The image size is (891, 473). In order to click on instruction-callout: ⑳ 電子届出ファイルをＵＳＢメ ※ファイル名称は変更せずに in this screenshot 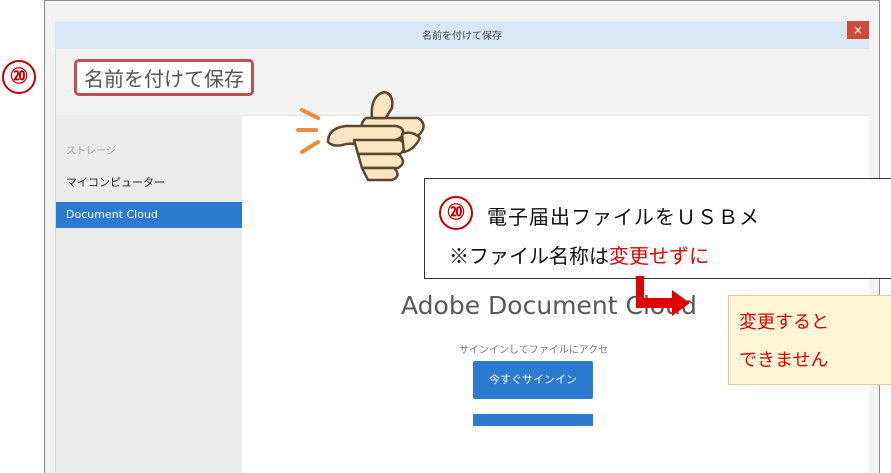, I will do `click(657, 228)`.